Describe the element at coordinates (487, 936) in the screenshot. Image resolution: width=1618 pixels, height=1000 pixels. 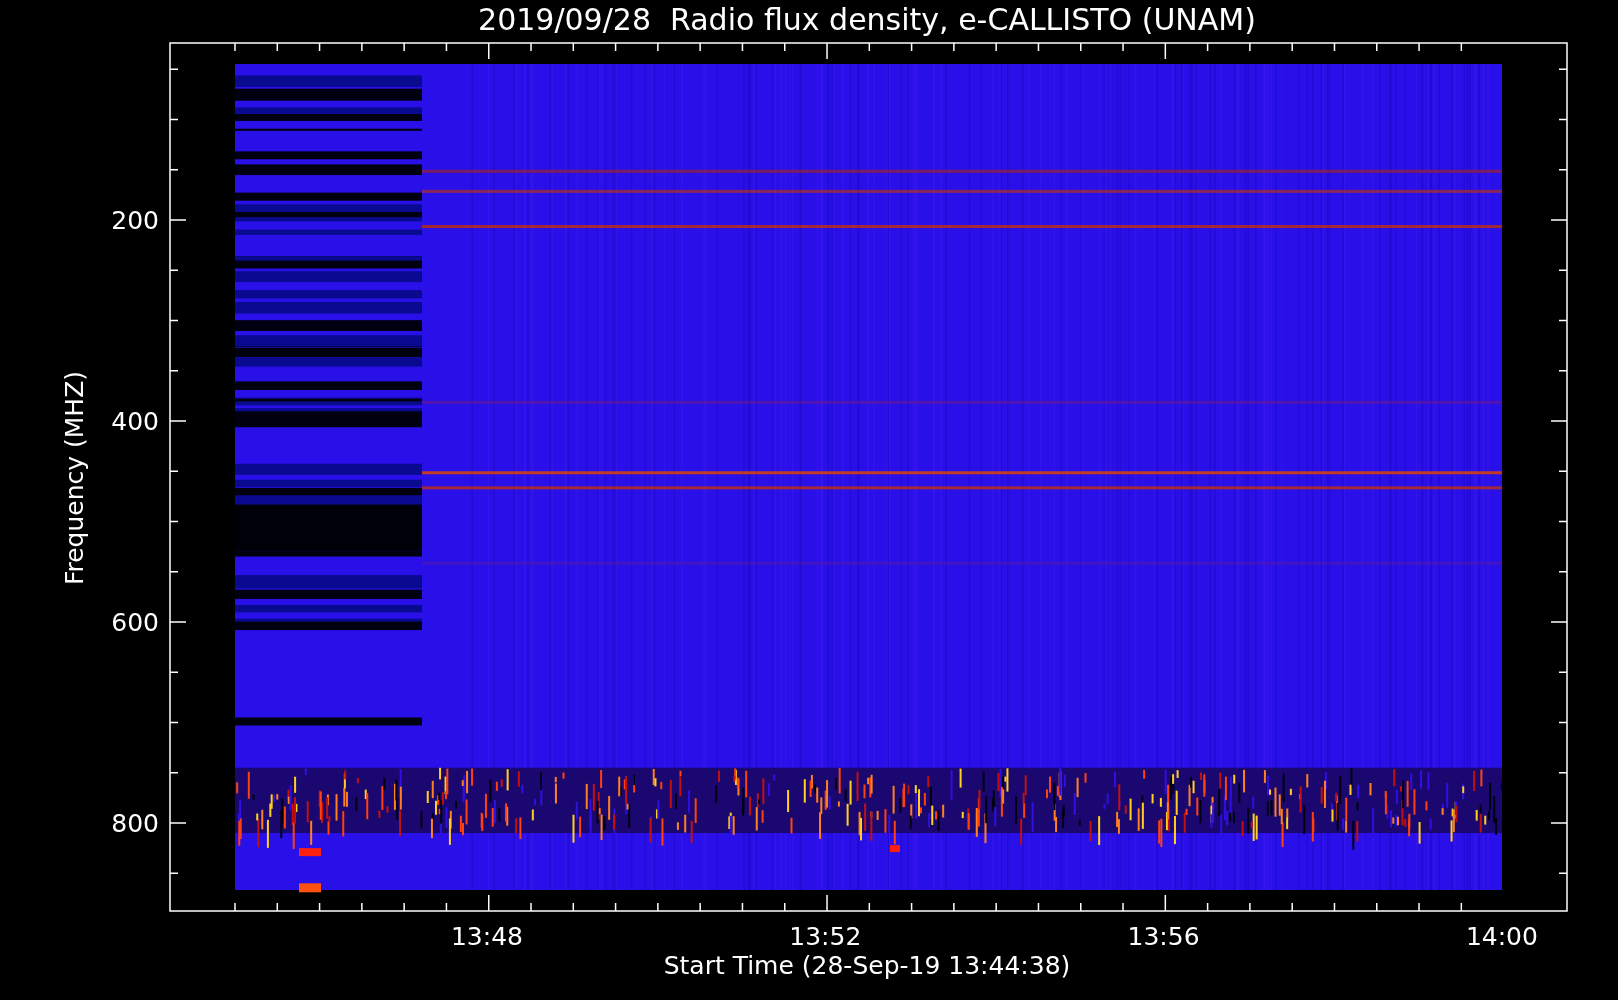
I see `axis-tick-label: 13:48` at that location.